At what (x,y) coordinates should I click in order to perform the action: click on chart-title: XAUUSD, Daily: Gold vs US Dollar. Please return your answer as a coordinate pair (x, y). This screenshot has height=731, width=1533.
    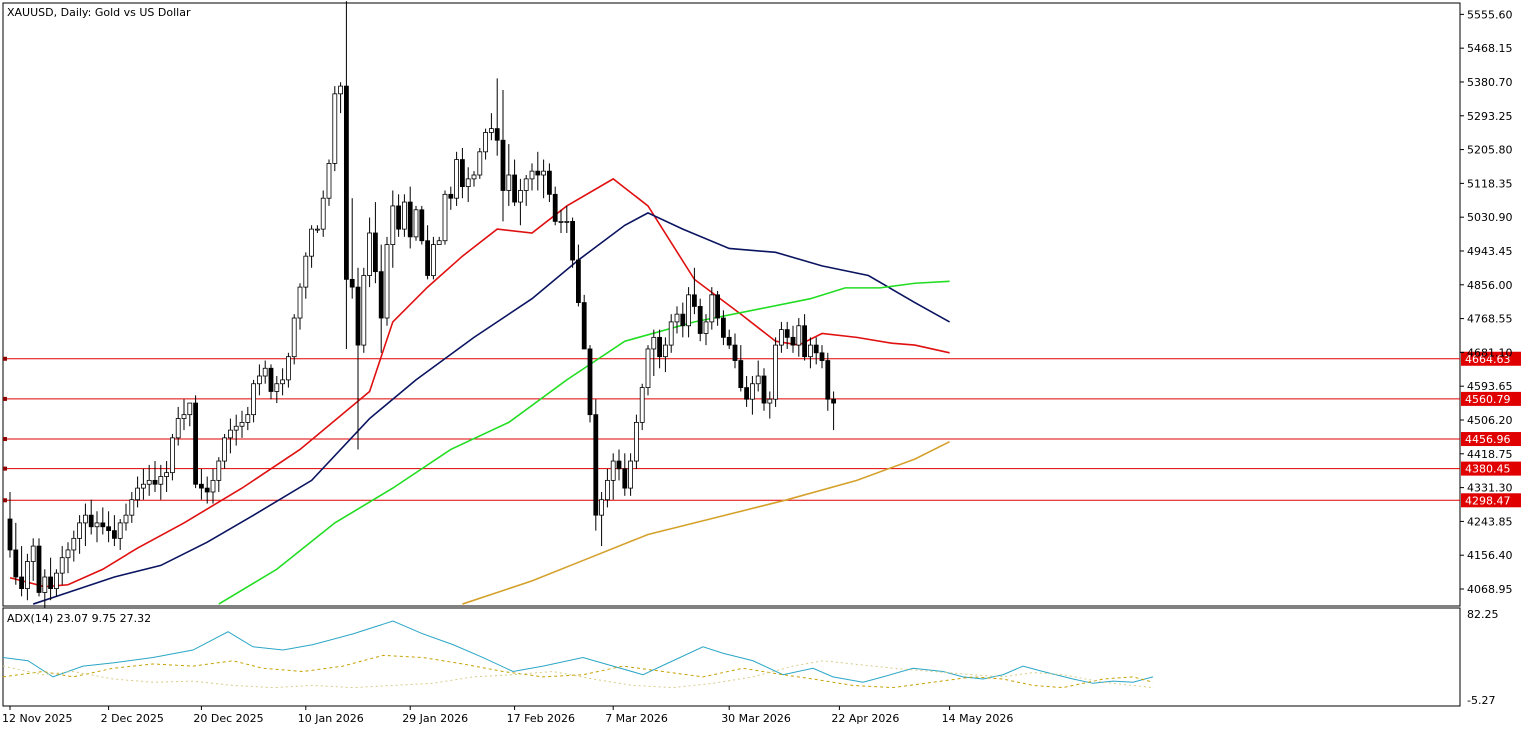
    Looking at the image, I should click on (99, 12).